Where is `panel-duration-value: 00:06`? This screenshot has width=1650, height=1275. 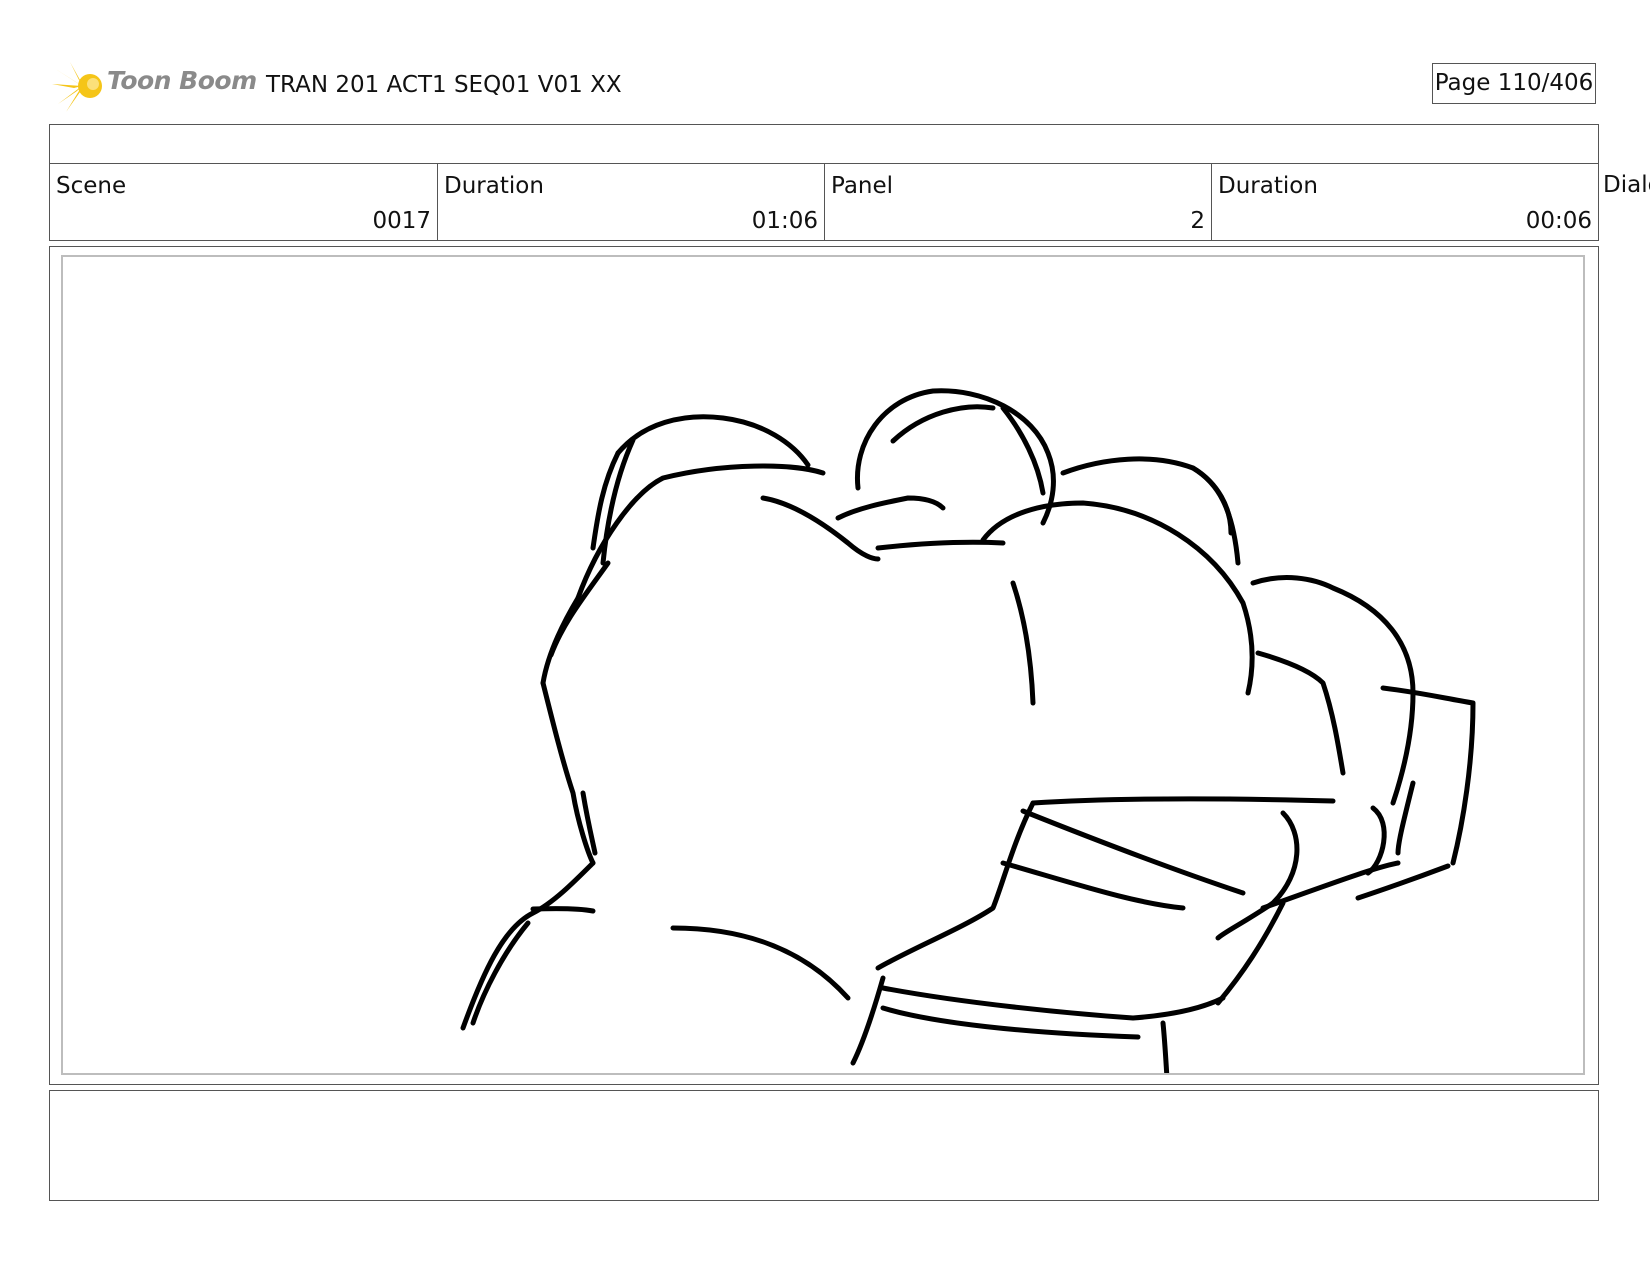 panel-duration-value: 00:06 is located at coordinates (1558, 221).